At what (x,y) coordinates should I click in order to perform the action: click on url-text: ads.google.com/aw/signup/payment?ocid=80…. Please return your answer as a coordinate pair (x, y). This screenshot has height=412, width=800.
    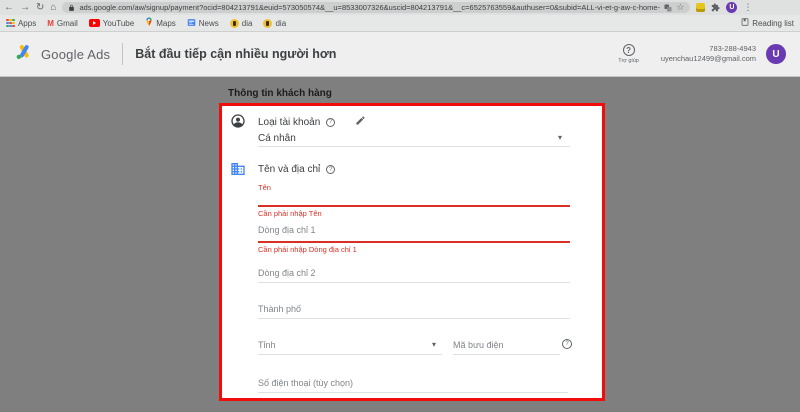
    Looking at the image, I should click on (370, 7).